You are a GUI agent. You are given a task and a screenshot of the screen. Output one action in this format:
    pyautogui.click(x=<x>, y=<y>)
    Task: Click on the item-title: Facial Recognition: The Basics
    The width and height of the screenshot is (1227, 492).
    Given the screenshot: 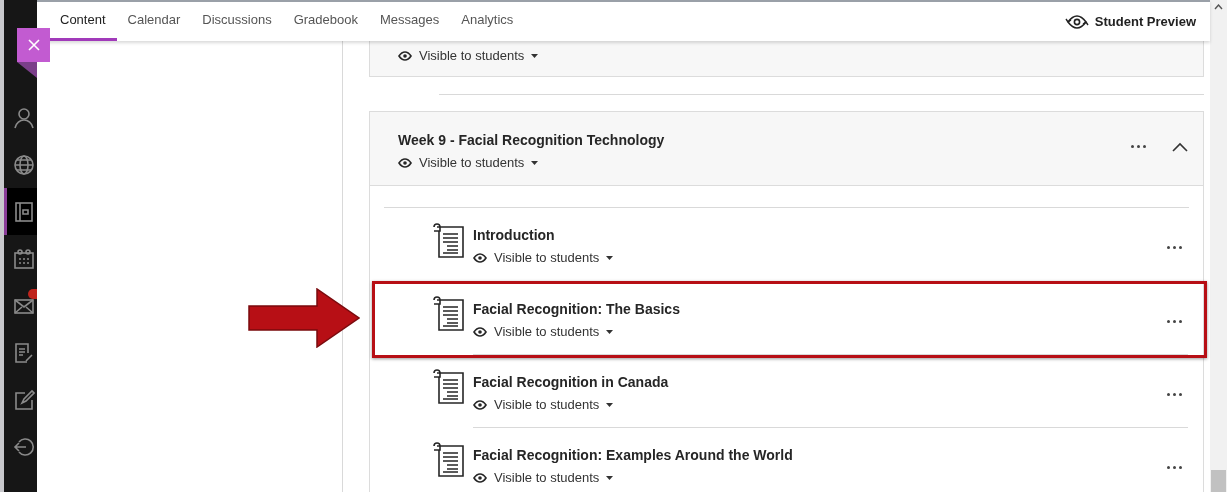 What is the action you would take?
    pyautogui.click(x=818, y=309)
    